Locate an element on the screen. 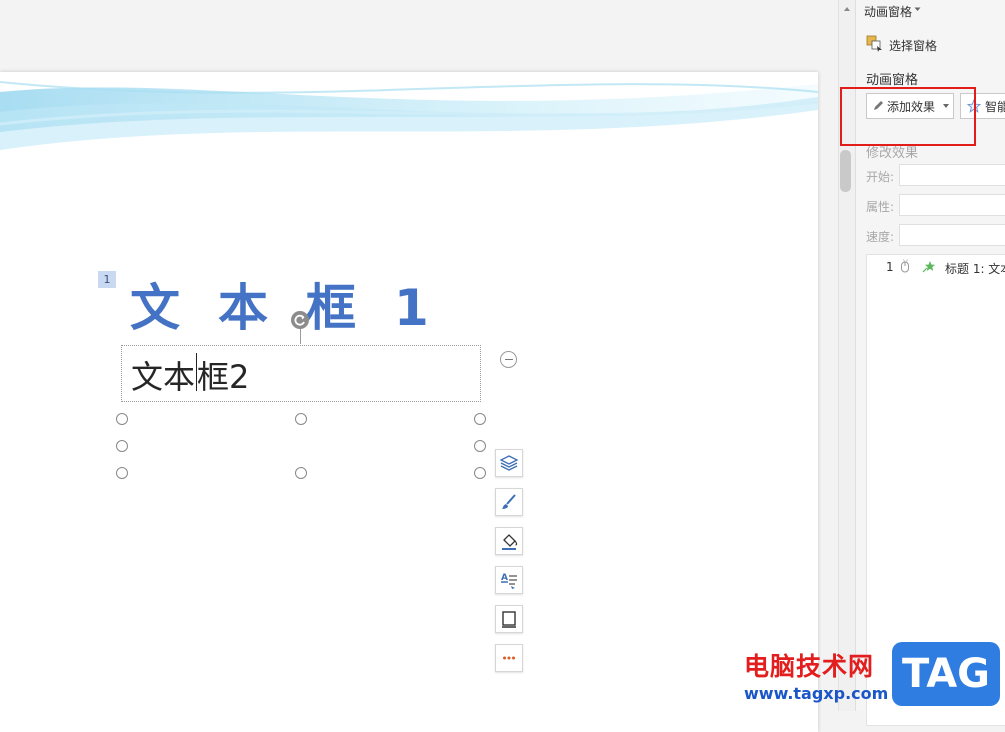 The height and width of the screenshot is (732, 1005). highlight-annotation-box is located at coordinates (908, 116).